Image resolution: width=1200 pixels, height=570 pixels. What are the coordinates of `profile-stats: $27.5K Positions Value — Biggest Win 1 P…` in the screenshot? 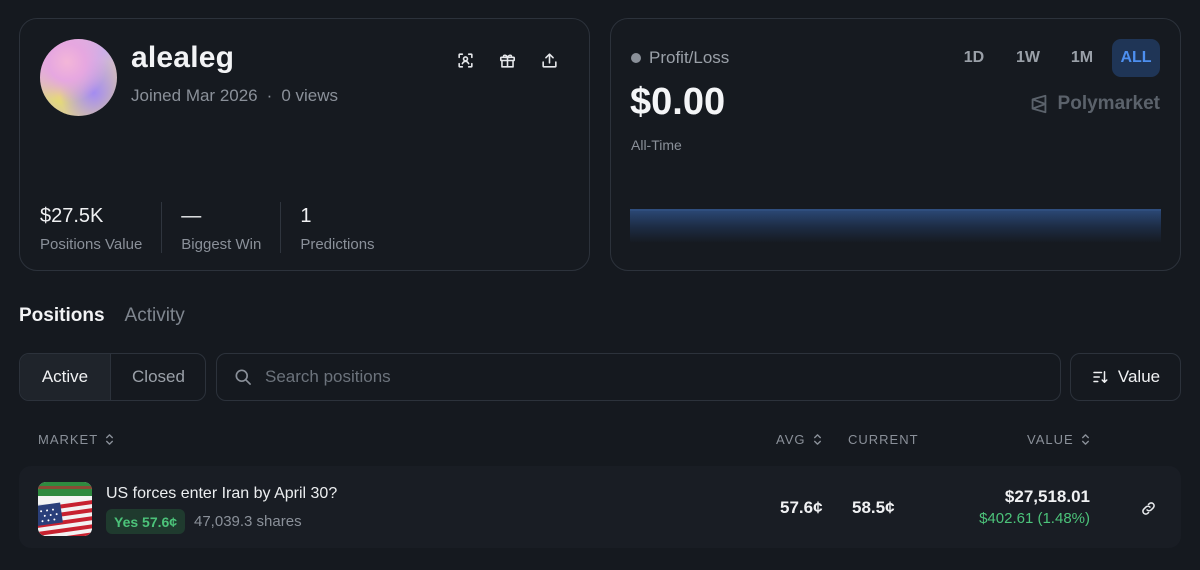 It's located at (226, 227).